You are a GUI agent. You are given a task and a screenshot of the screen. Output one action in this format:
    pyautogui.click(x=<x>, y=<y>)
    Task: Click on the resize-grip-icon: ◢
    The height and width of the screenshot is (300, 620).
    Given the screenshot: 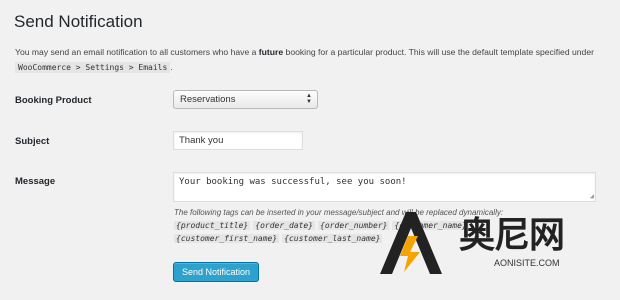 What is the action you would take?
    pyautogui.click(x=592, y=196)
    